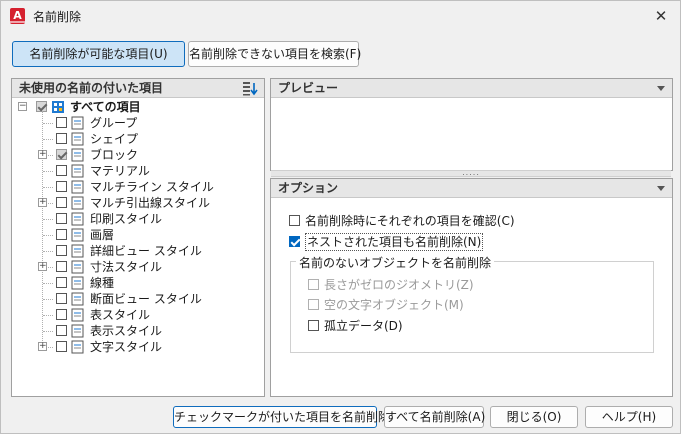 This screenshot has width=681, height=434. What do you see at coordinates (313, 325) in the screenshot?
I see `orphaned-data-checkbox` at bounding box center [313, 325].